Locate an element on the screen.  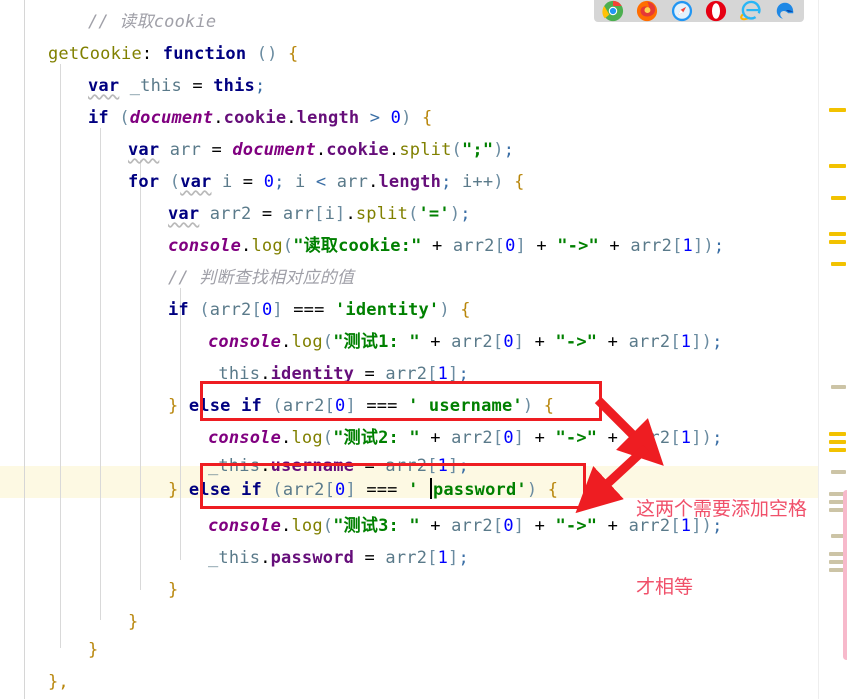
code-line: if (document.cookie.length > 0) { is located at coordinates (409, 118).